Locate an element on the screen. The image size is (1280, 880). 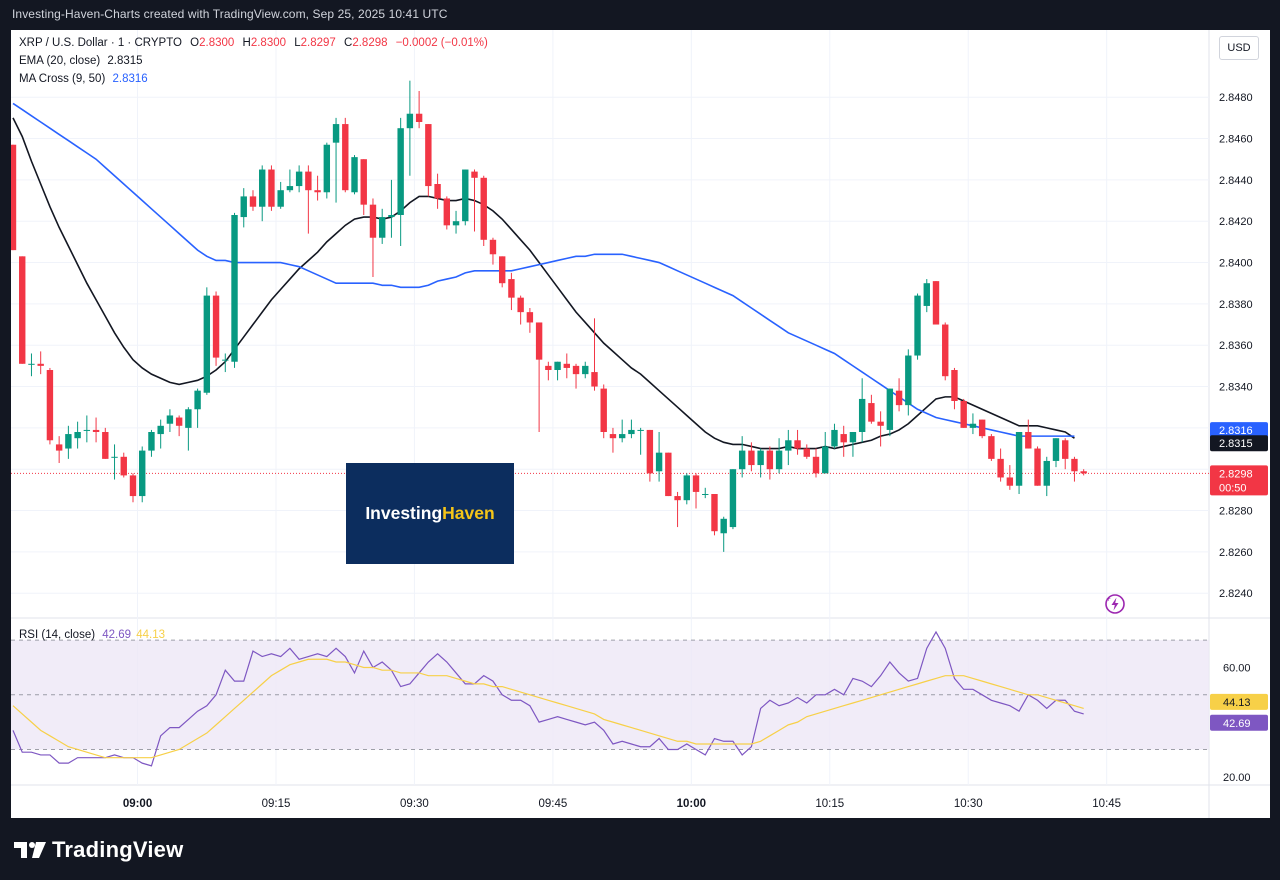
legend-rsi: RSI (14, close) 42.69 44.13 is located at coordinates (92, 635).